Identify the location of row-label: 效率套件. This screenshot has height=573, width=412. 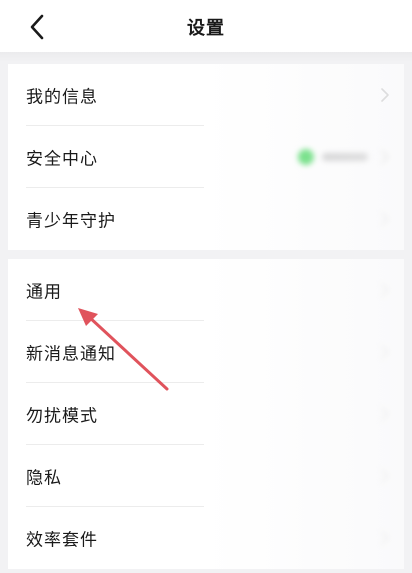
(62, 540).